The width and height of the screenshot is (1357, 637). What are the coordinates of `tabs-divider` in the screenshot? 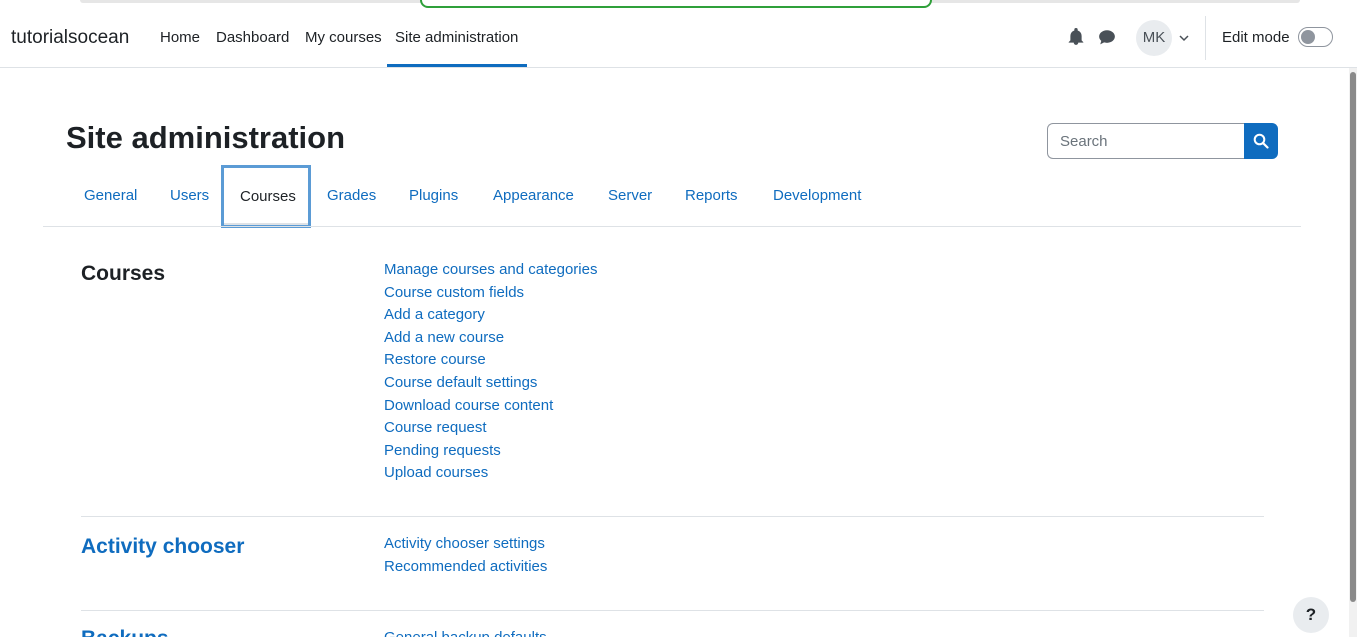 It's located at (672, 226).